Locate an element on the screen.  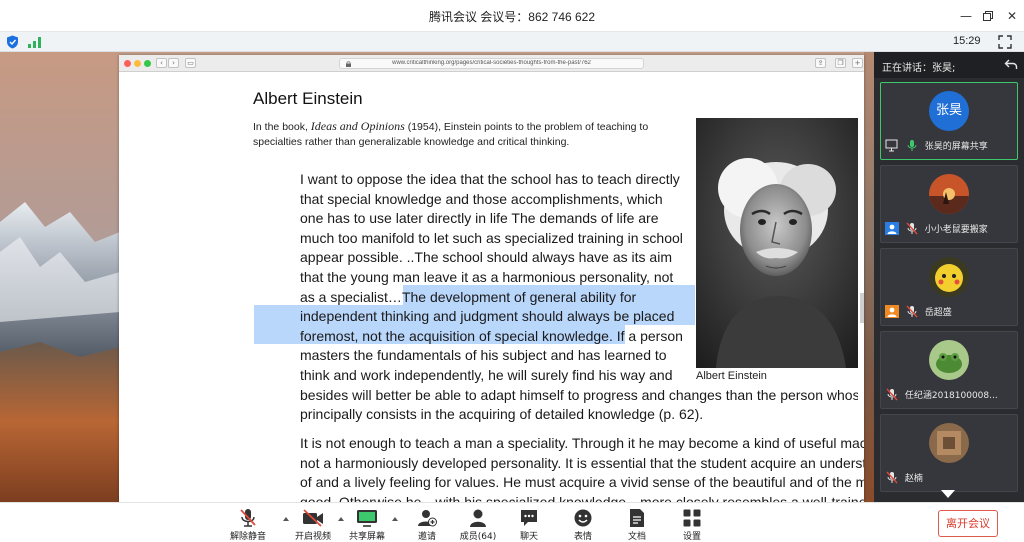
close-icon: ✕ is located at coordinates (1012, 16).